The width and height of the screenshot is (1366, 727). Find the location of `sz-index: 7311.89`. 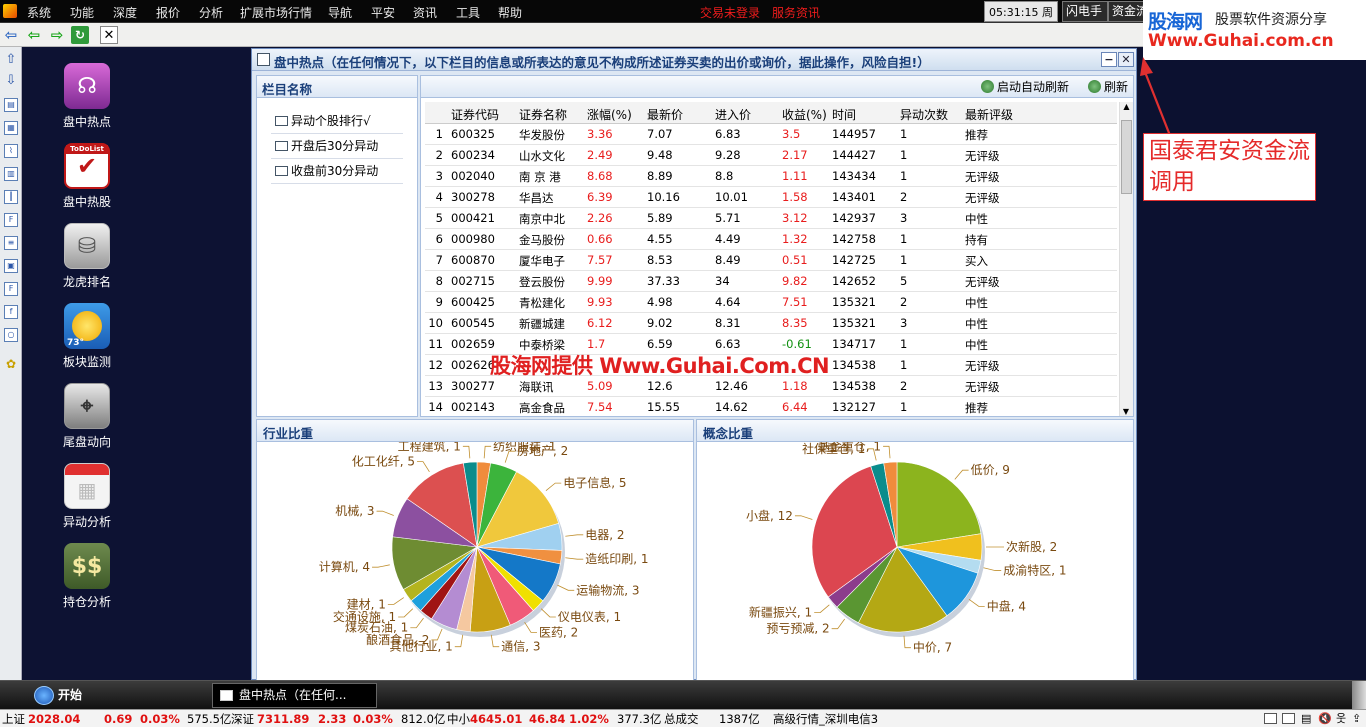

sz-index: 7311.89 is located at coordinates (283, 719).